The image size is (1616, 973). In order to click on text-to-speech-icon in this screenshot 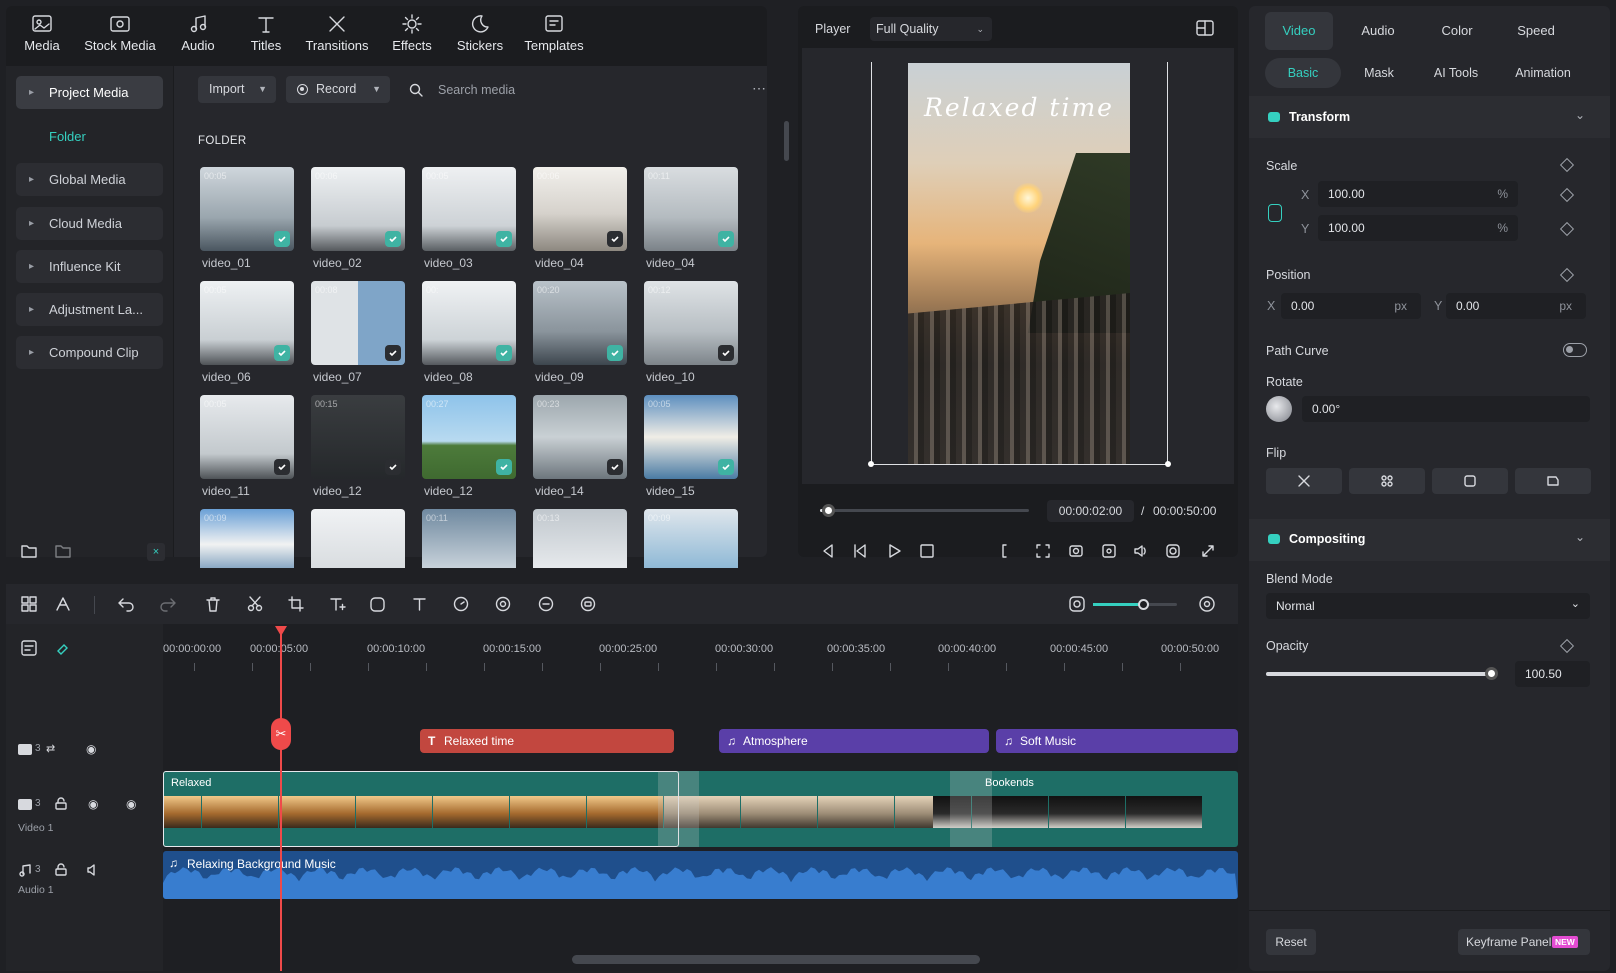, I will do `click(420, 604)`.